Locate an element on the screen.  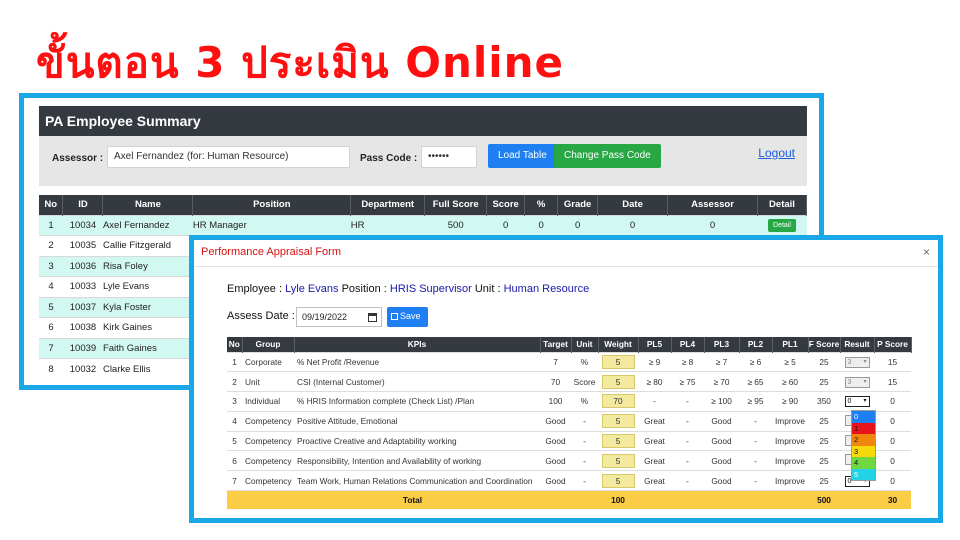
cell-pl3: ≥ 100 is located at coordinates (721, 401).